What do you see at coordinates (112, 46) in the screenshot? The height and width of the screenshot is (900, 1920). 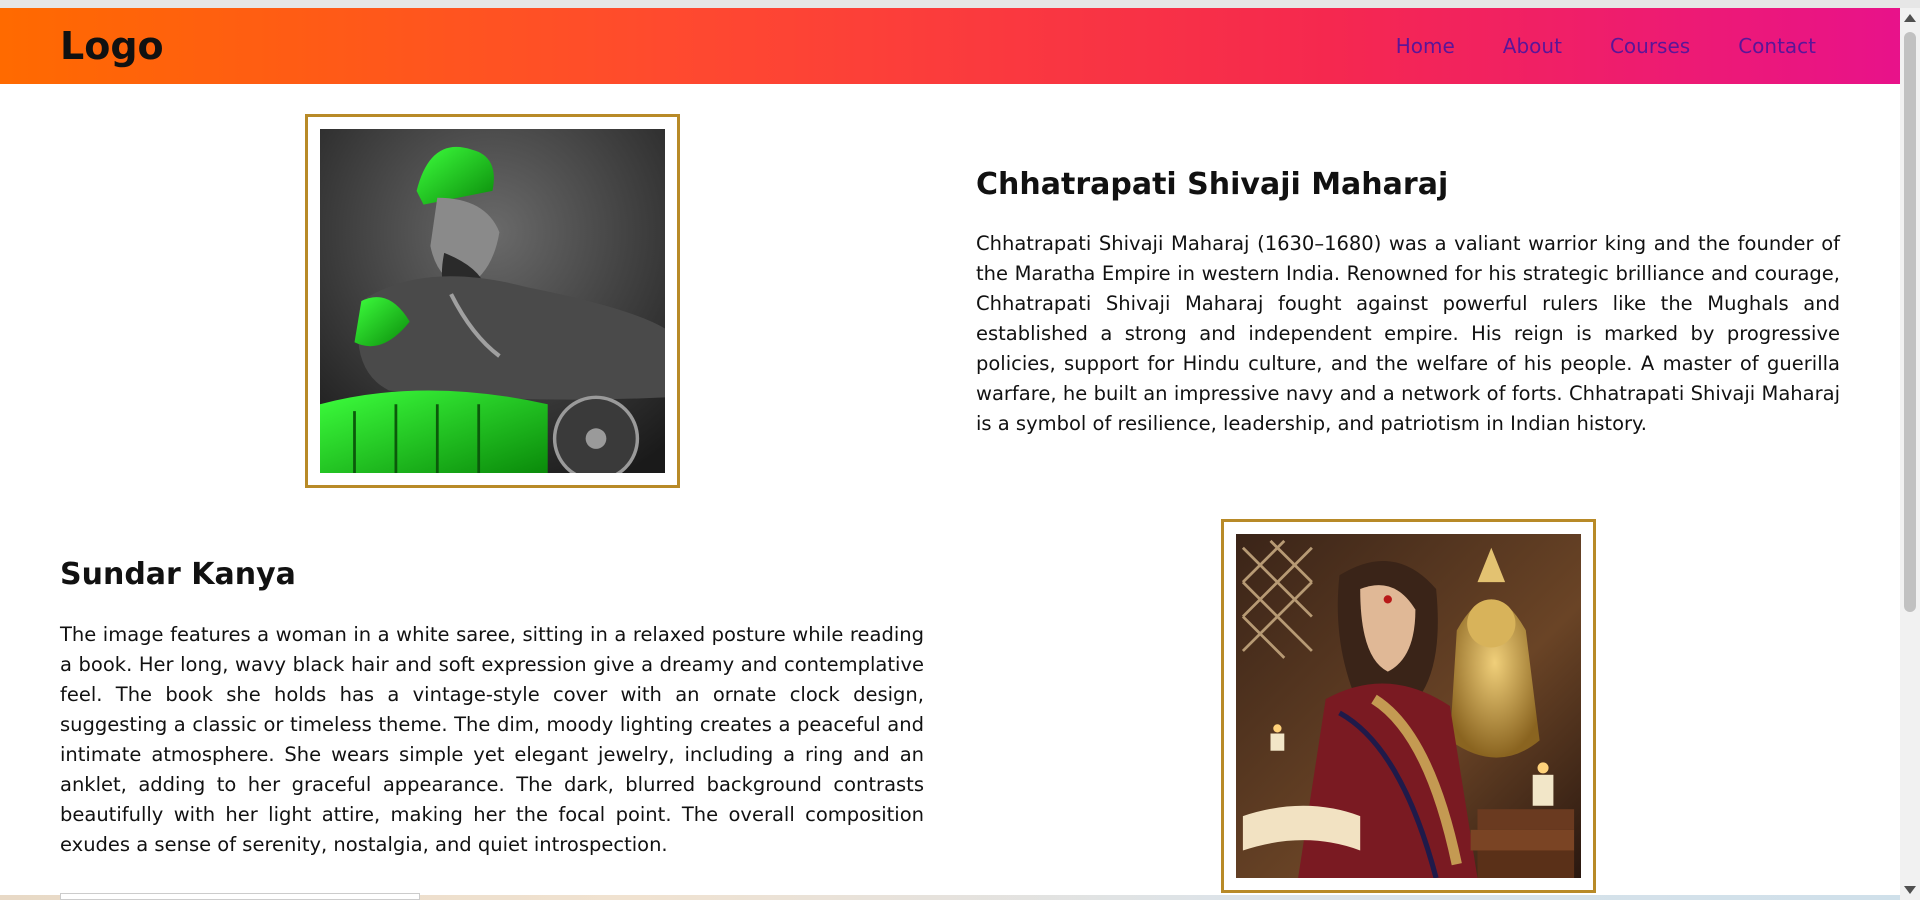 I see `site-logo: Logo` at bounding box center [112, 46].